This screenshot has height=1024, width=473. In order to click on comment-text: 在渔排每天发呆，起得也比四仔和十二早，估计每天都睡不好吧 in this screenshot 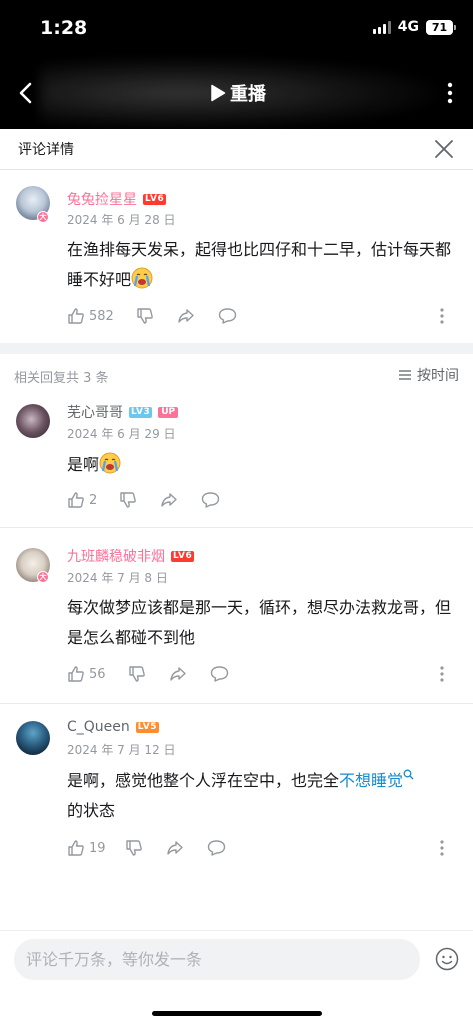, I will do `click(259, 265)`.